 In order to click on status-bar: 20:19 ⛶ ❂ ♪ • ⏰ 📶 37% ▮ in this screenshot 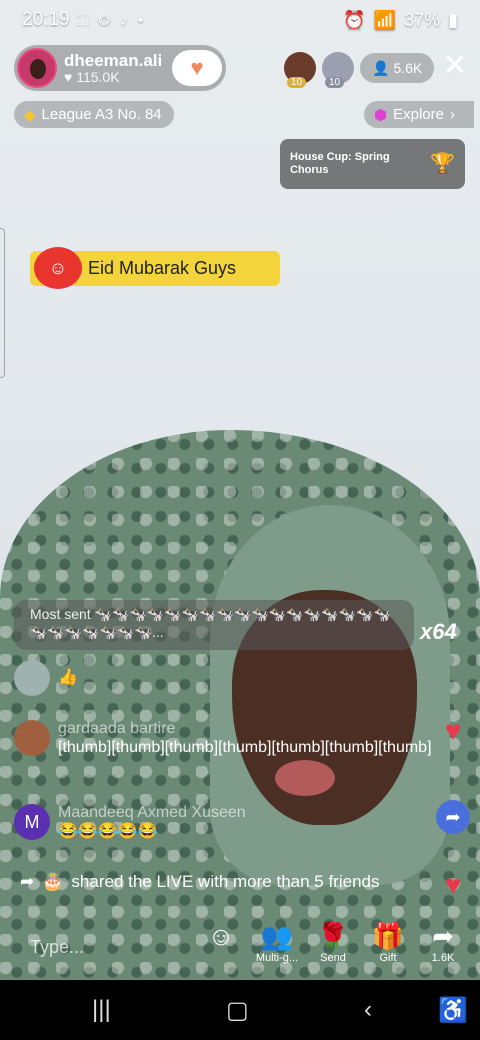, I will do `click(240, 20)`.